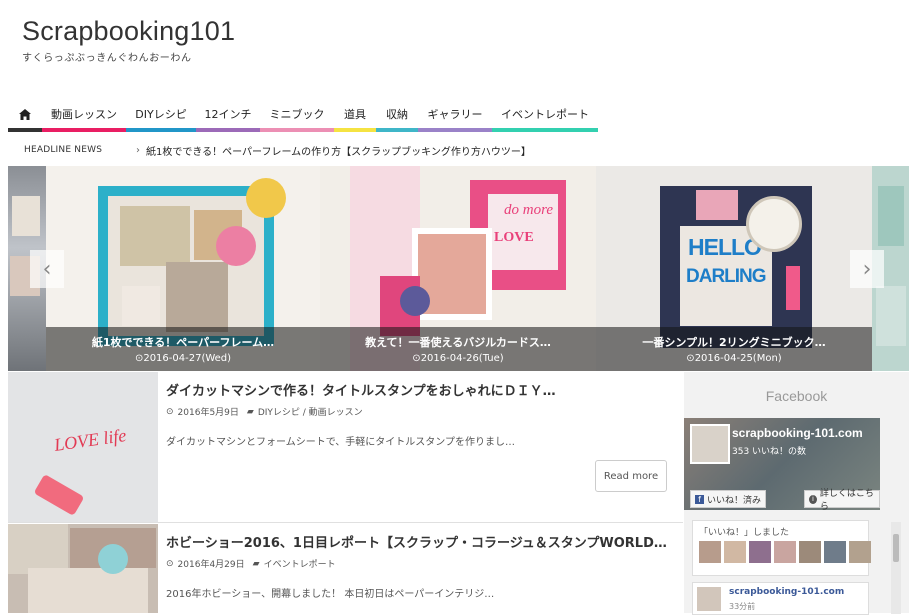 This screenshot has height=615, width=917. What do you see at coordinates (631, 476) in the screenshot?
I see `read-more-button: Read more` at bounding box center [631, 476].